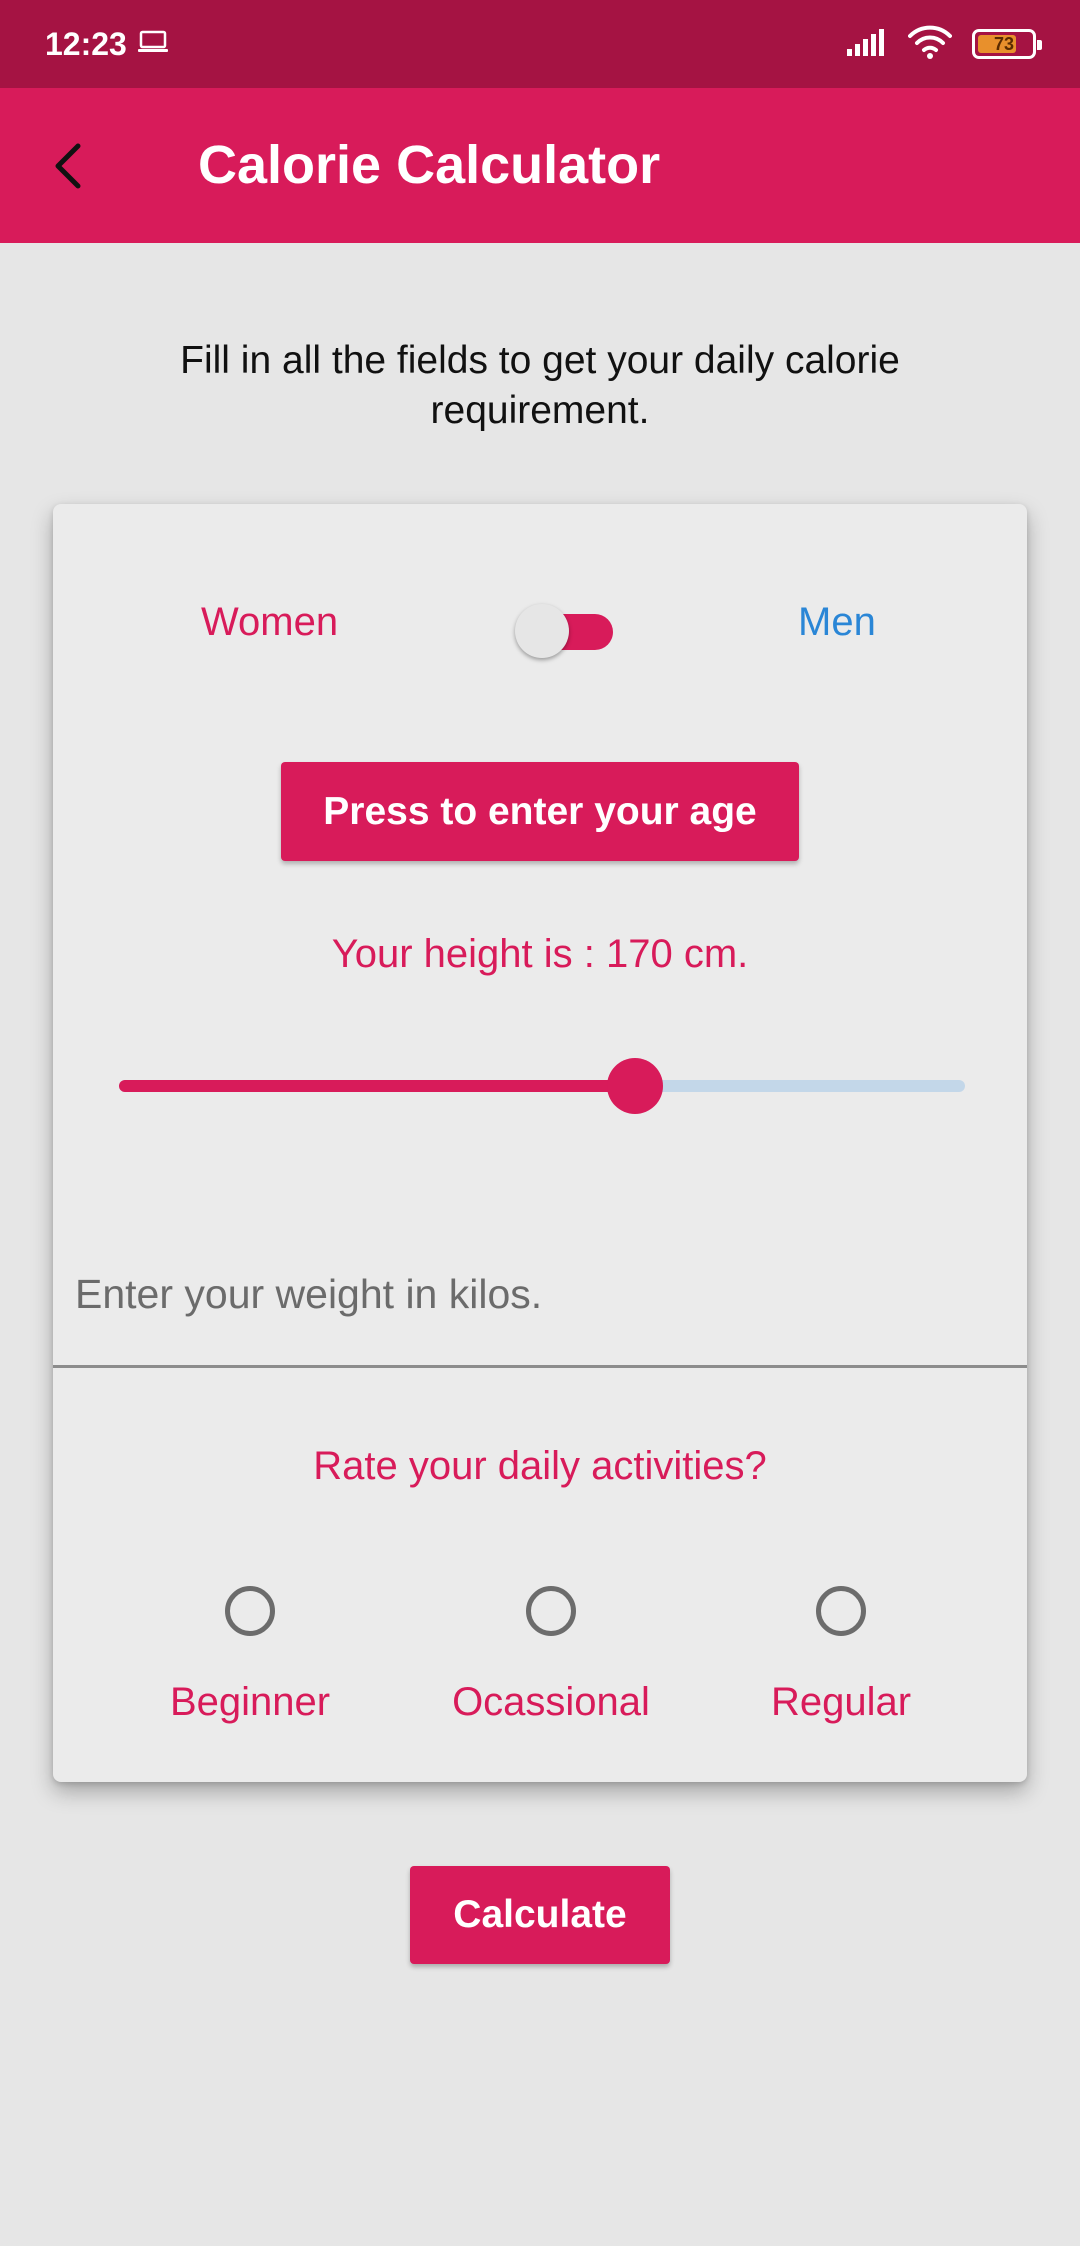  I want to click on activity-radio-group: Beginner Ocassional Regular, so click(540, 1666).